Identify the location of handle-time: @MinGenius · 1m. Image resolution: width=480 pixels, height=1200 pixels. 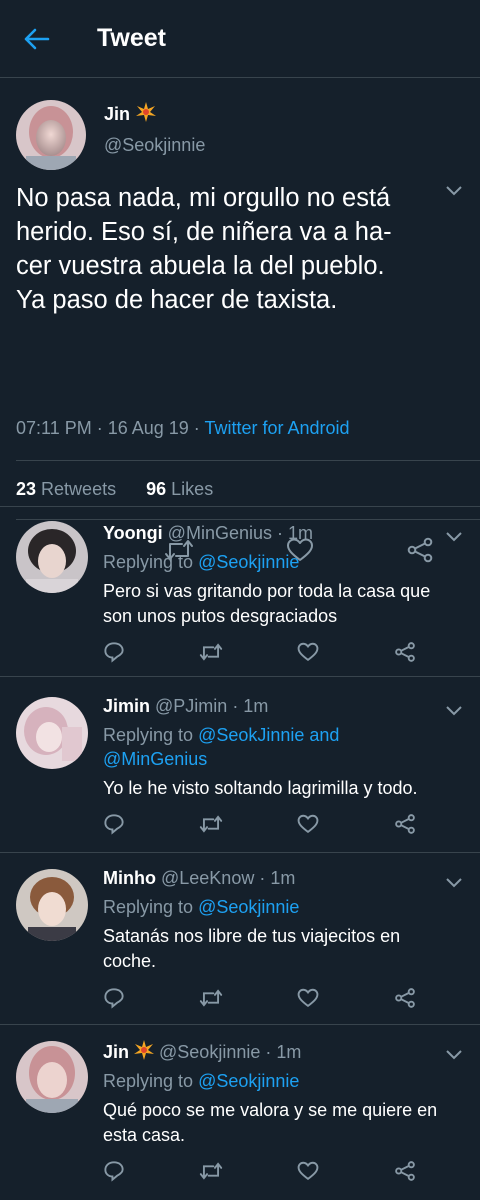
(240, 533).